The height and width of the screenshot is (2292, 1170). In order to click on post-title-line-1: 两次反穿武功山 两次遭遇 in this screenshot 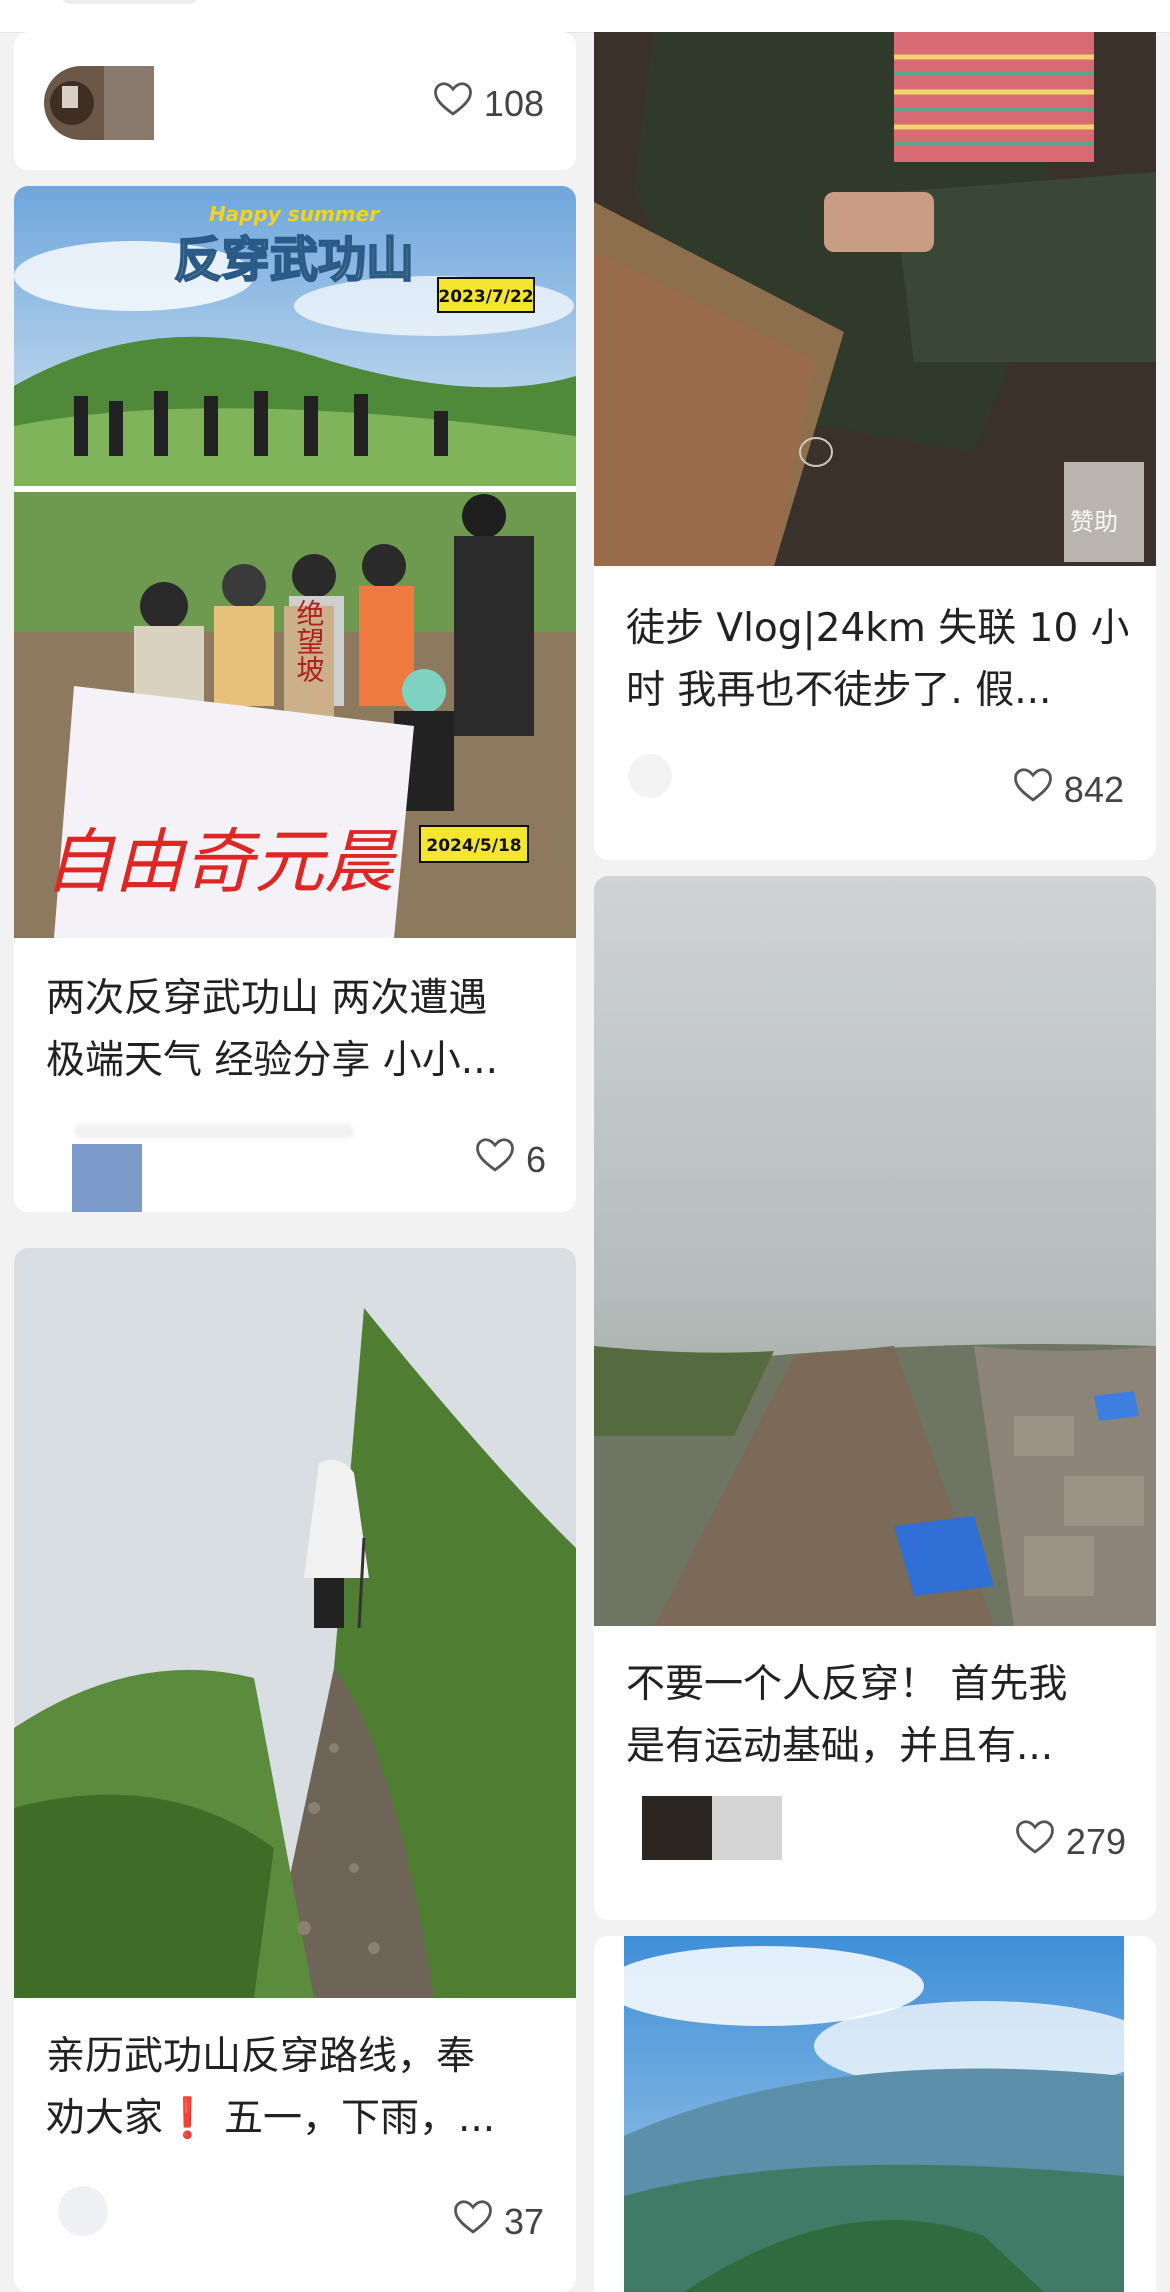, I will do `click(267, 998)`.